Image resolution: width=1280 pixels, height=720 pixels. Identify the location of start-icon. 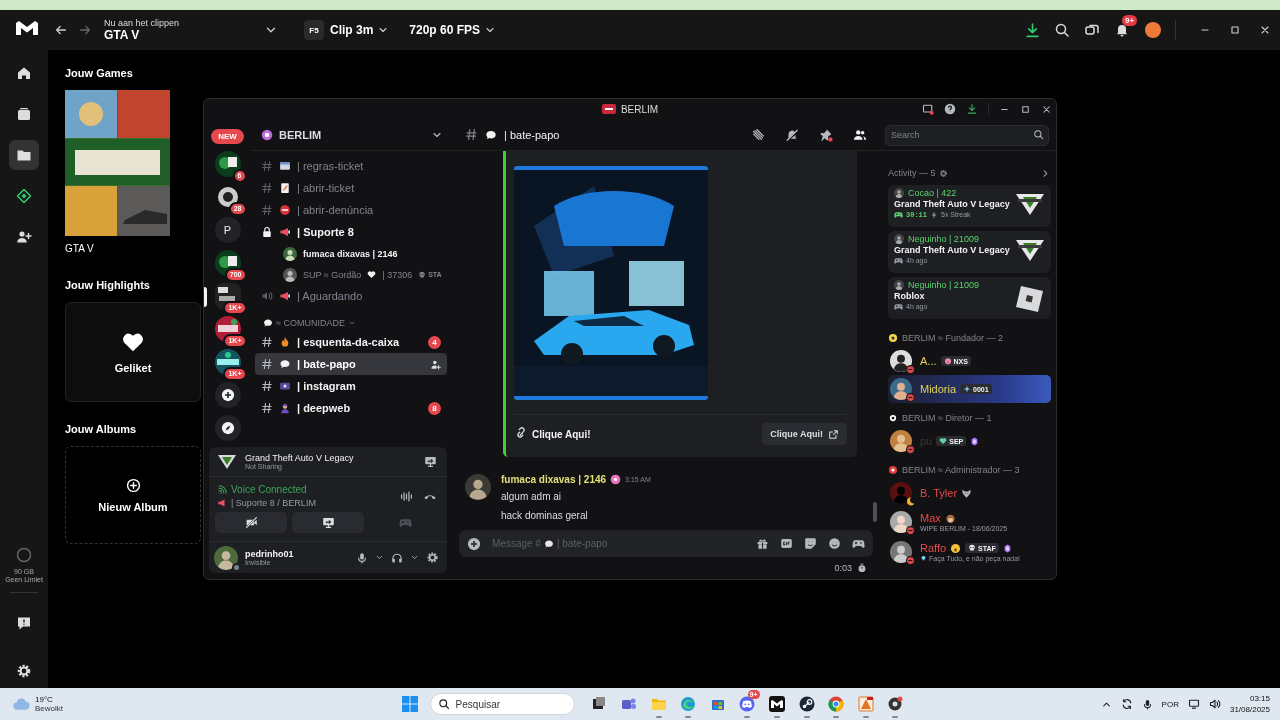
(409, 704).